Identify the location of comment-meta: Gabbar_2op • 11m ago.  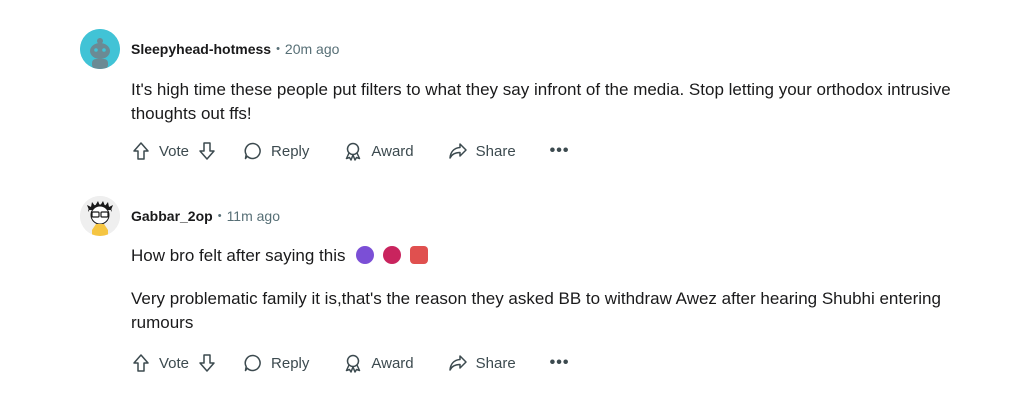
(205, 216).